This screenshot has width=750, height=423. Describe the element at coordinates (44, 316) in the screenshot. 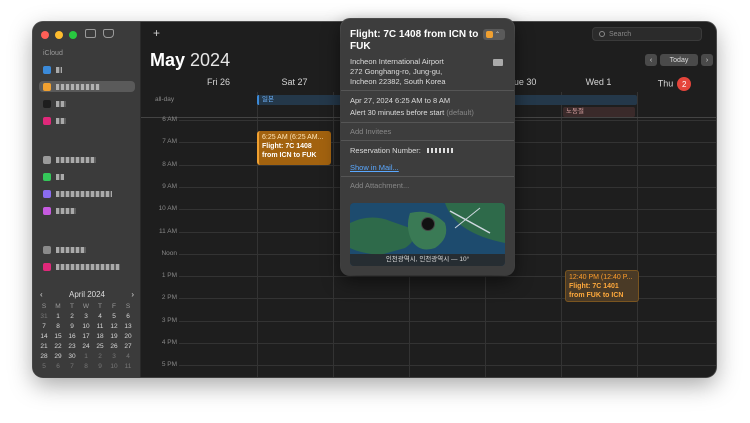

I see `mini-day: 31` at that location.